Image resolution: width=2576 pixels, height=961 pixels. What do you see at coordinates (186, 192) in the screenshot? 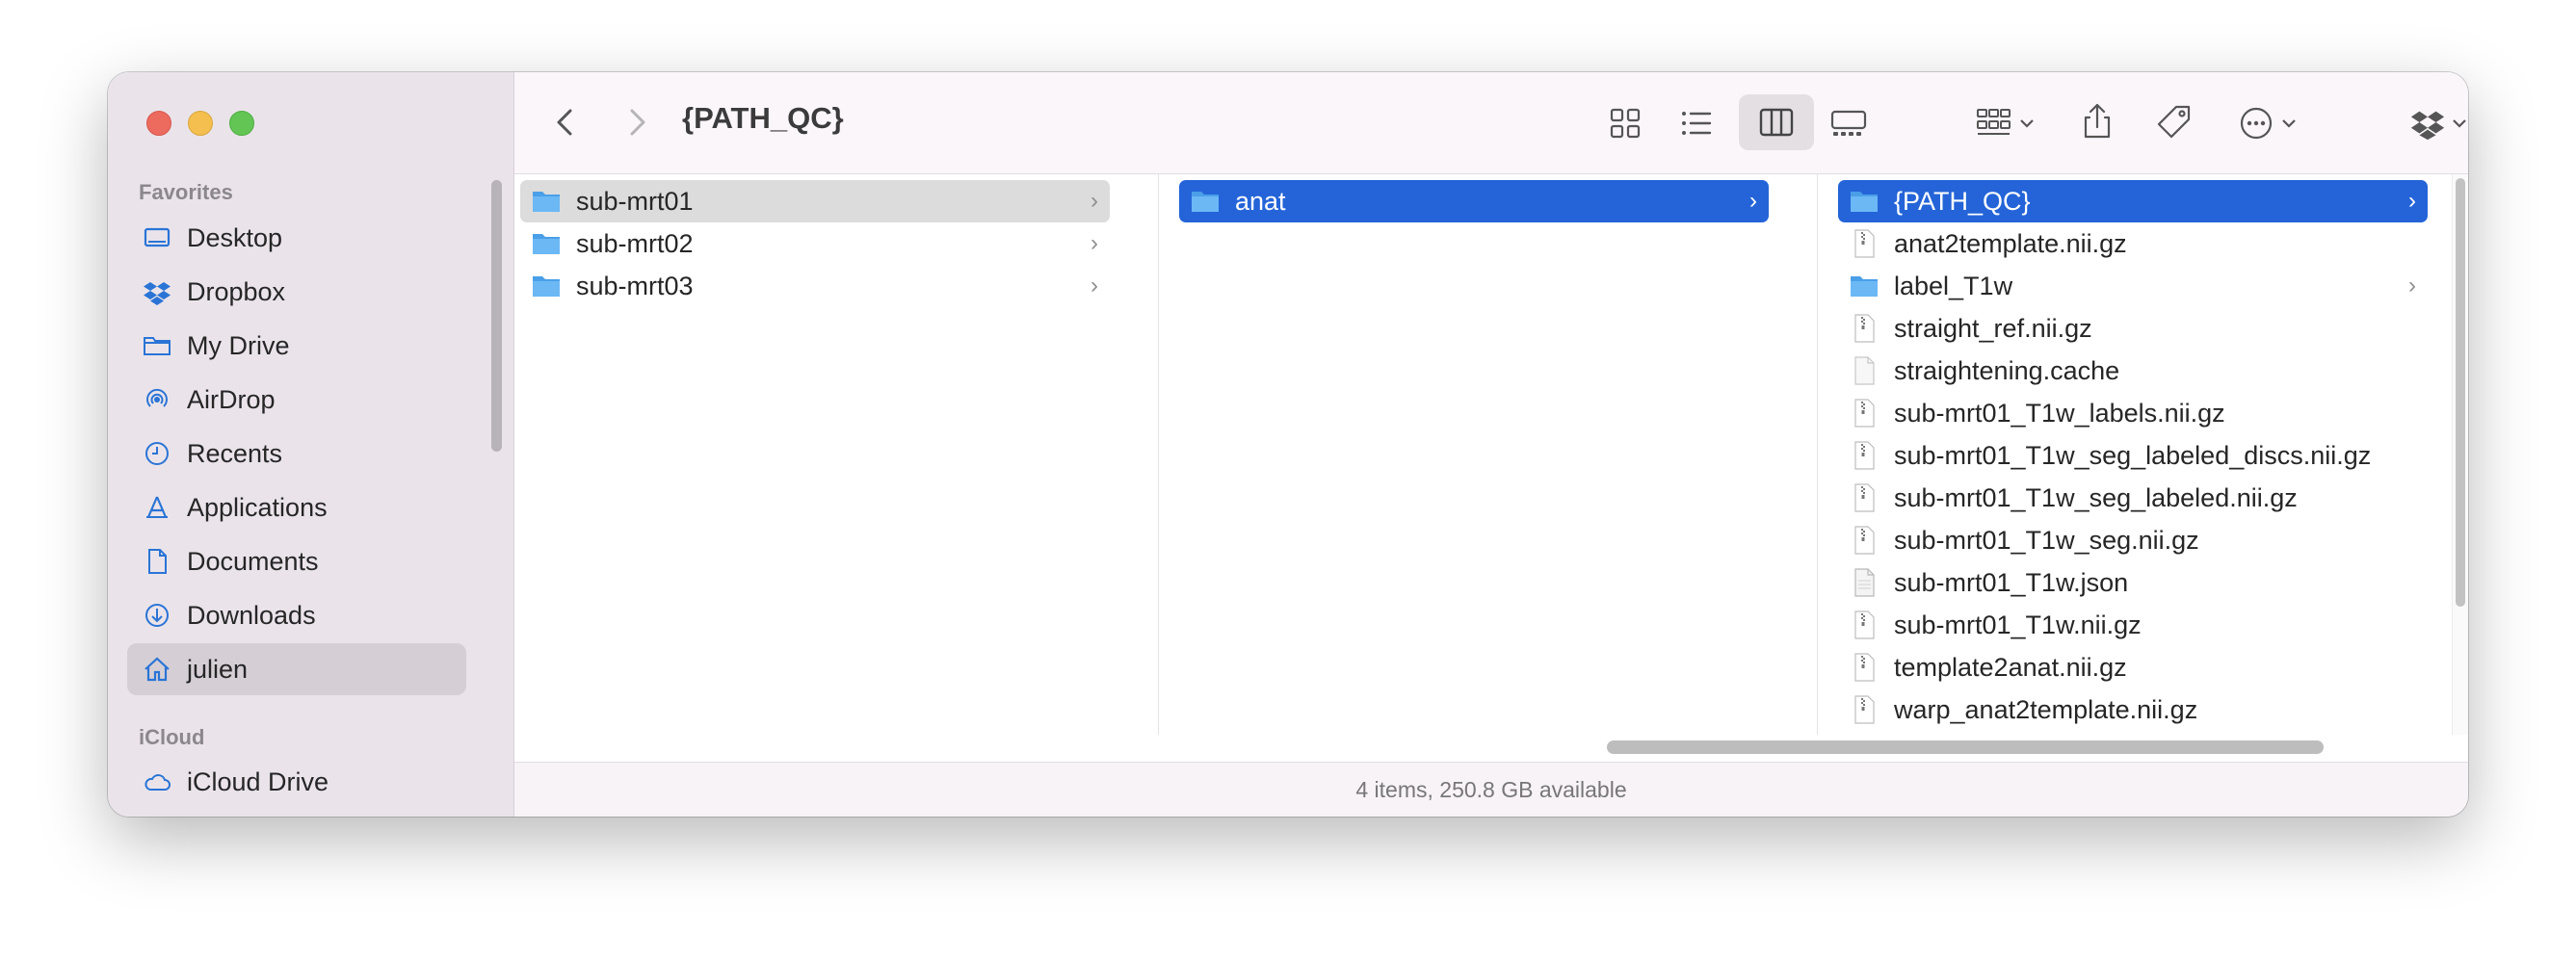
I see `sidebar-section-favorites: Favorites` at bounding box center [186, 192].